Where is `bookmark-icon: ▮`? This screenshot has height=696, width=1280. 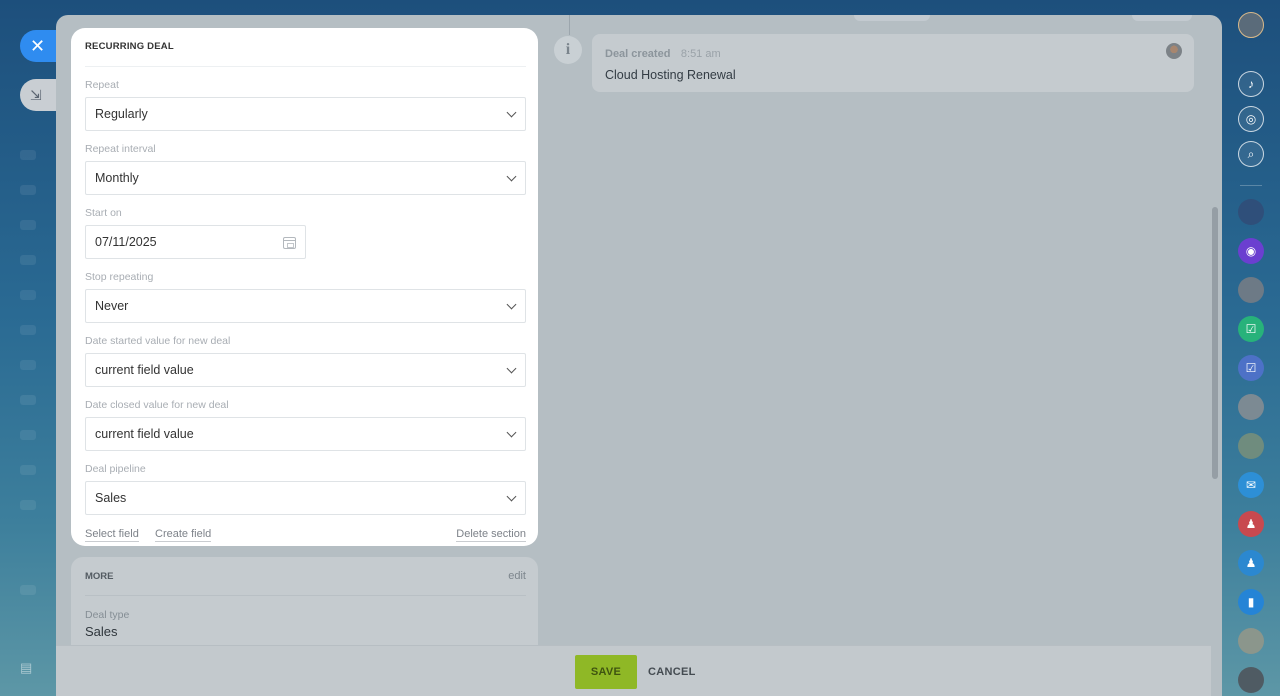
bookmark-icon: ▮ is located at coordinates (1251, 602).